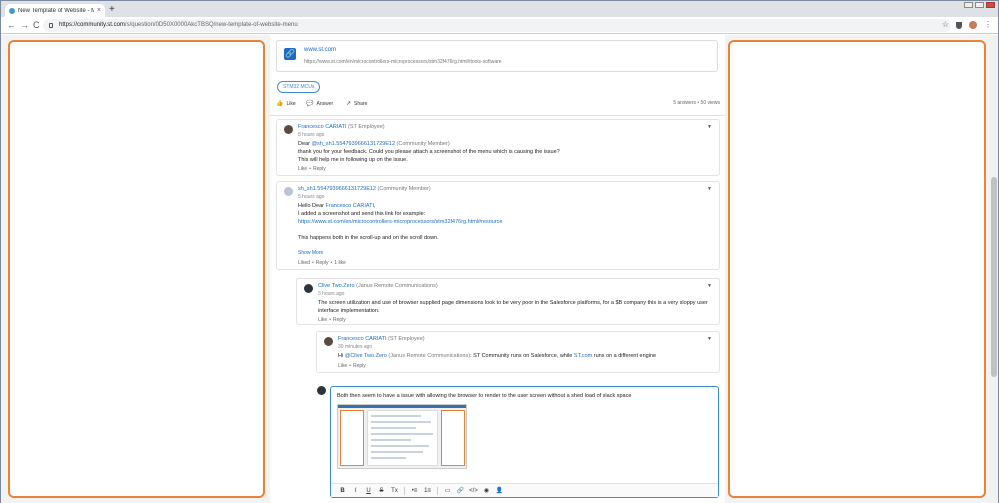 The width and height of the screenshot is (999, 503). I want to click on mention-link: @sh_sh1.5547939666131729E12, so click(353, 144).